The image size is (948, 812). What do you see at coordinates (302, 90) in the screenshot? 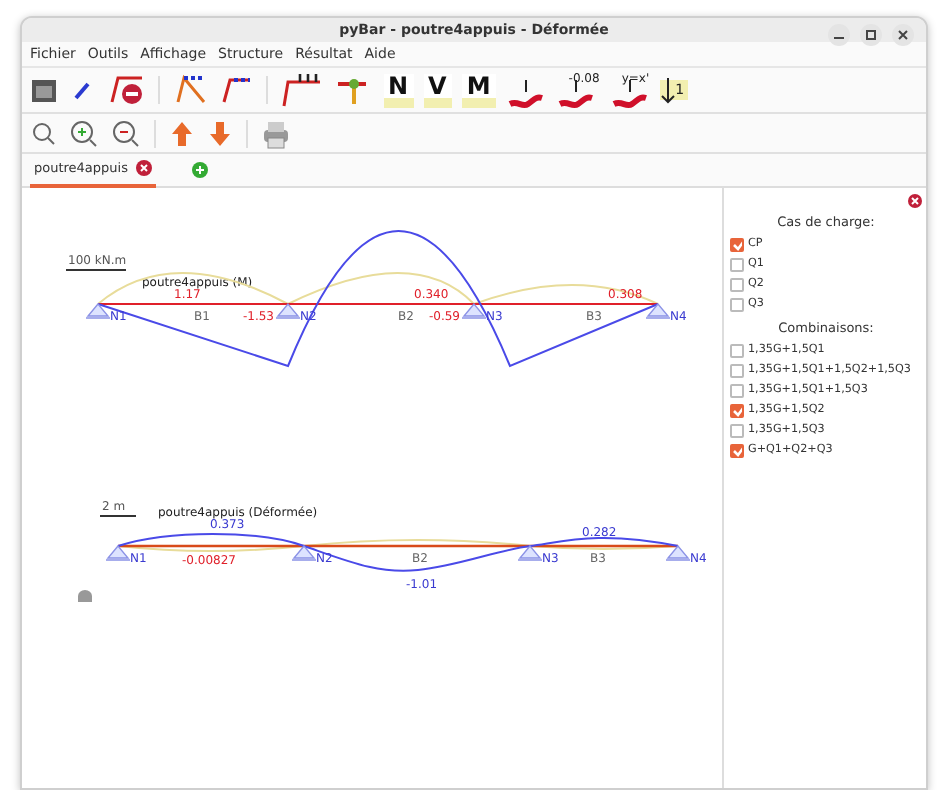
I see `load-arrows-icon` at bounding box center [302, 90].